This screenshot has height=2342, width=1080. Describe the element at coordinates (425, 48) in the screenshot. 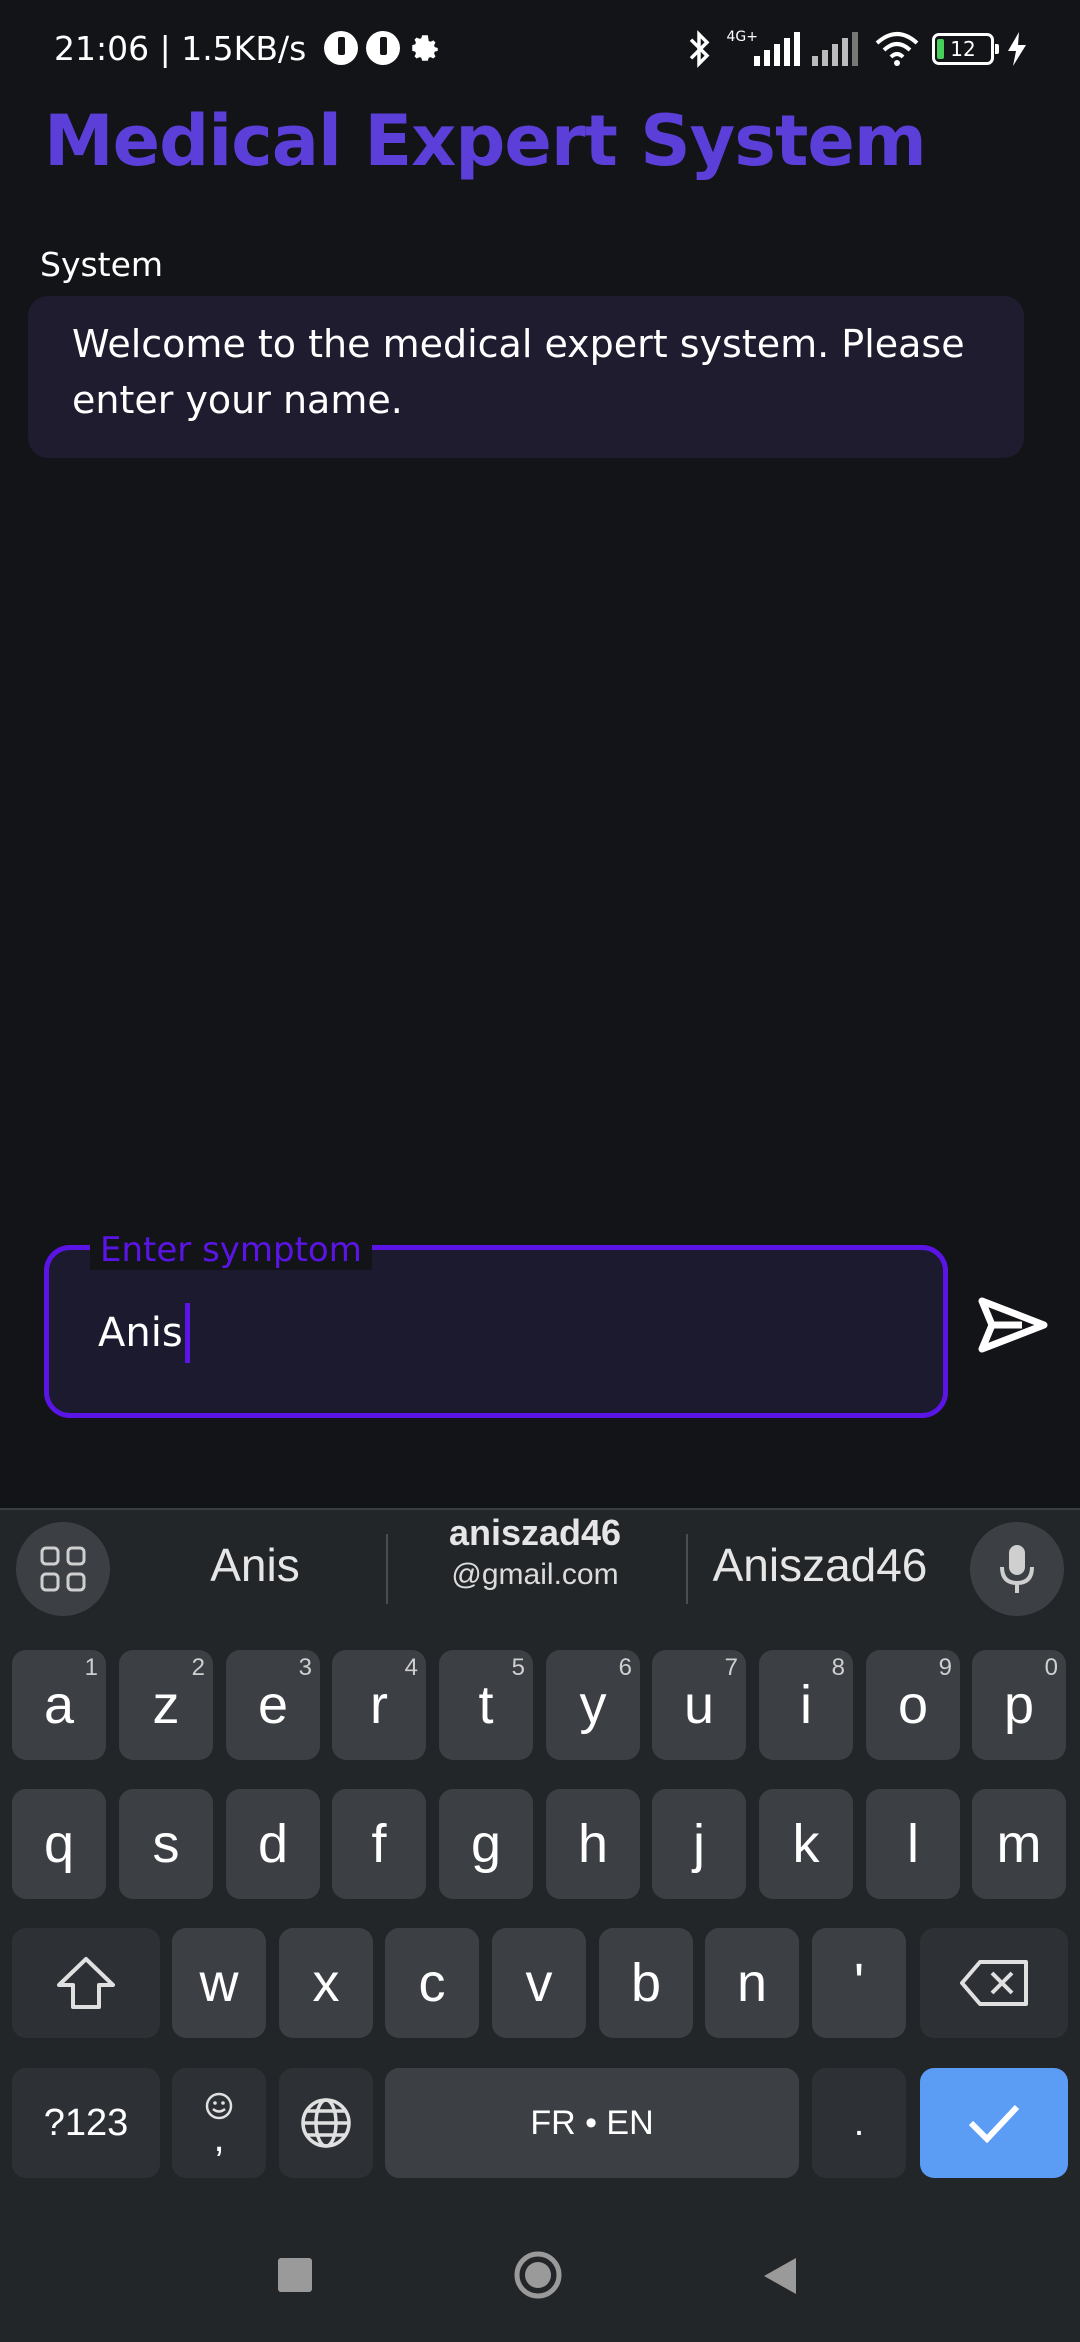

I see `settings-gear-icon` at that location.